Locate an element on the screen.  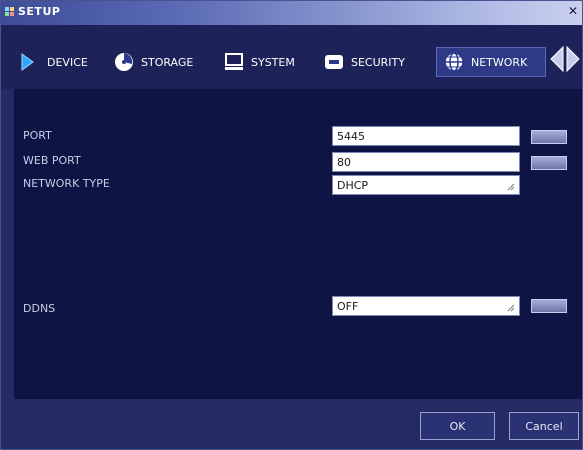
web-port-label: WEB PORT is located at coordinates (52, 160).